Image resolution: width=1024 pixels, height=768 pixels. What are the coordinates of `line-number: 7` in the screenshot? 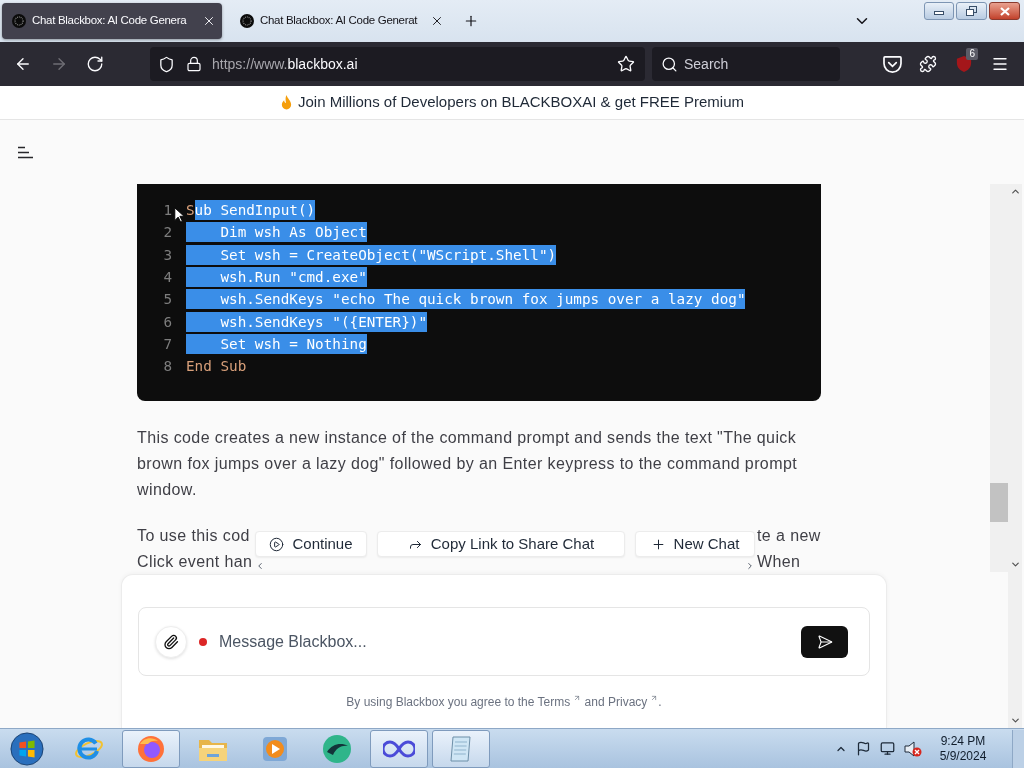 It's located at (167, 344).